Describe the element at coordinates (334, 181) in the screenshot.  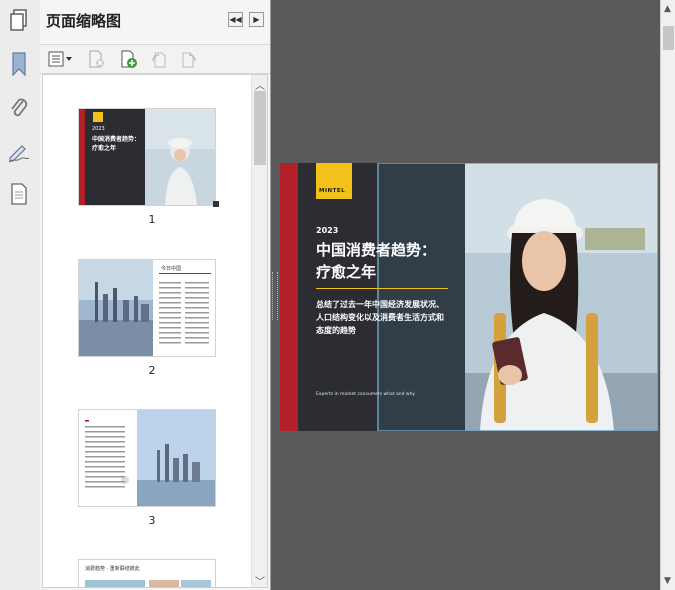
I see `brand-logo: MINTEL` at that location.